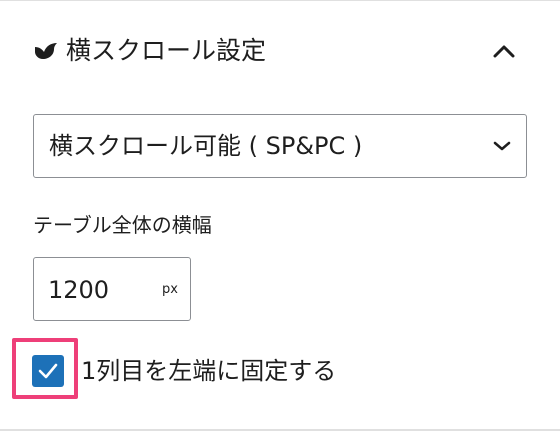 The height and width of the screenshot is (434, 560). Describe the element at coordinates (280, 430) in the screenshot. I see `bottom-divider` at that location.